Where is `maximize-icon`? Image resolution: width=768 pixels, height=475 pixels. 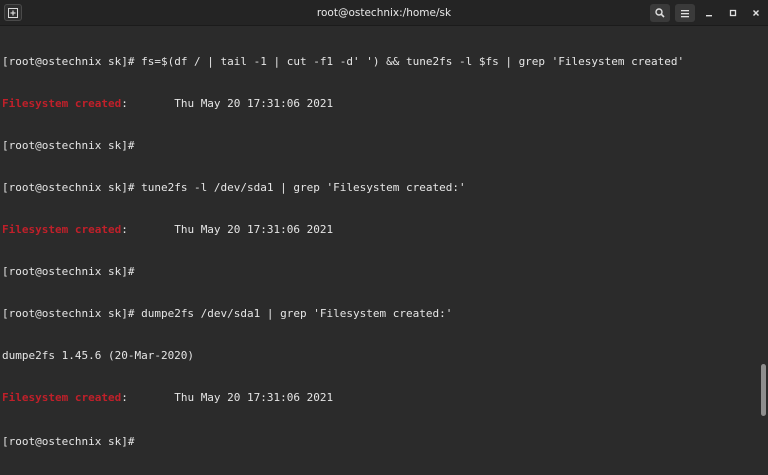
maximize-icon is located at coordinates (733, 13).